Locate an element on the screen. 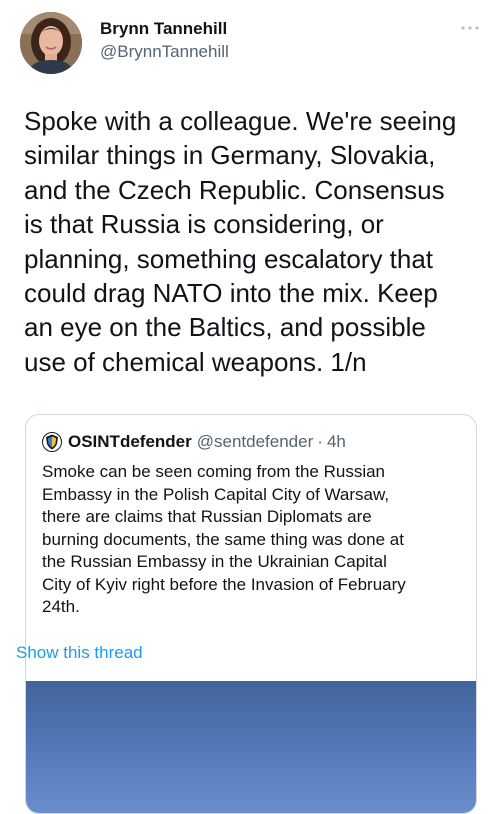  tweet-header: Brynn Tannehill @BrynnTannehill is located at coordinates (251, 44).